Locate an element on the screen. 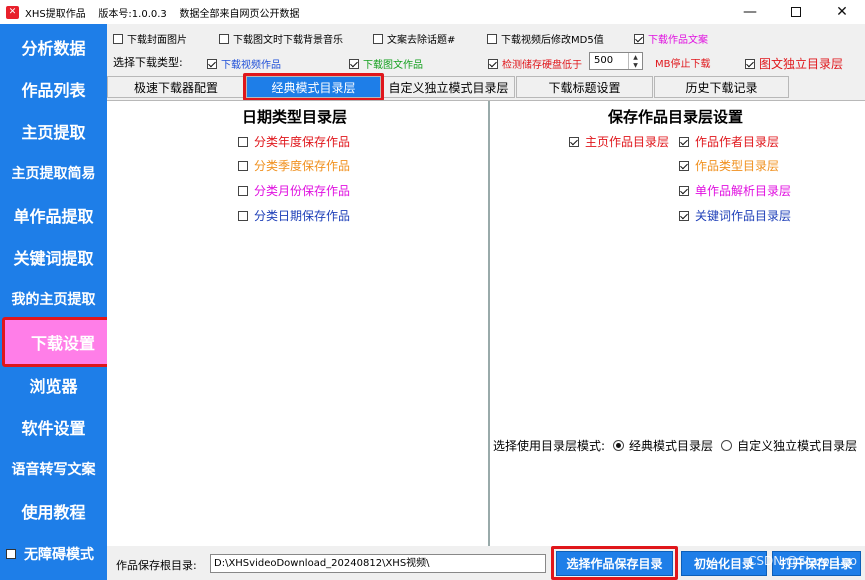 This screenshot has width=865, height=580. maximize-icon is located at coordinates (796, 12).